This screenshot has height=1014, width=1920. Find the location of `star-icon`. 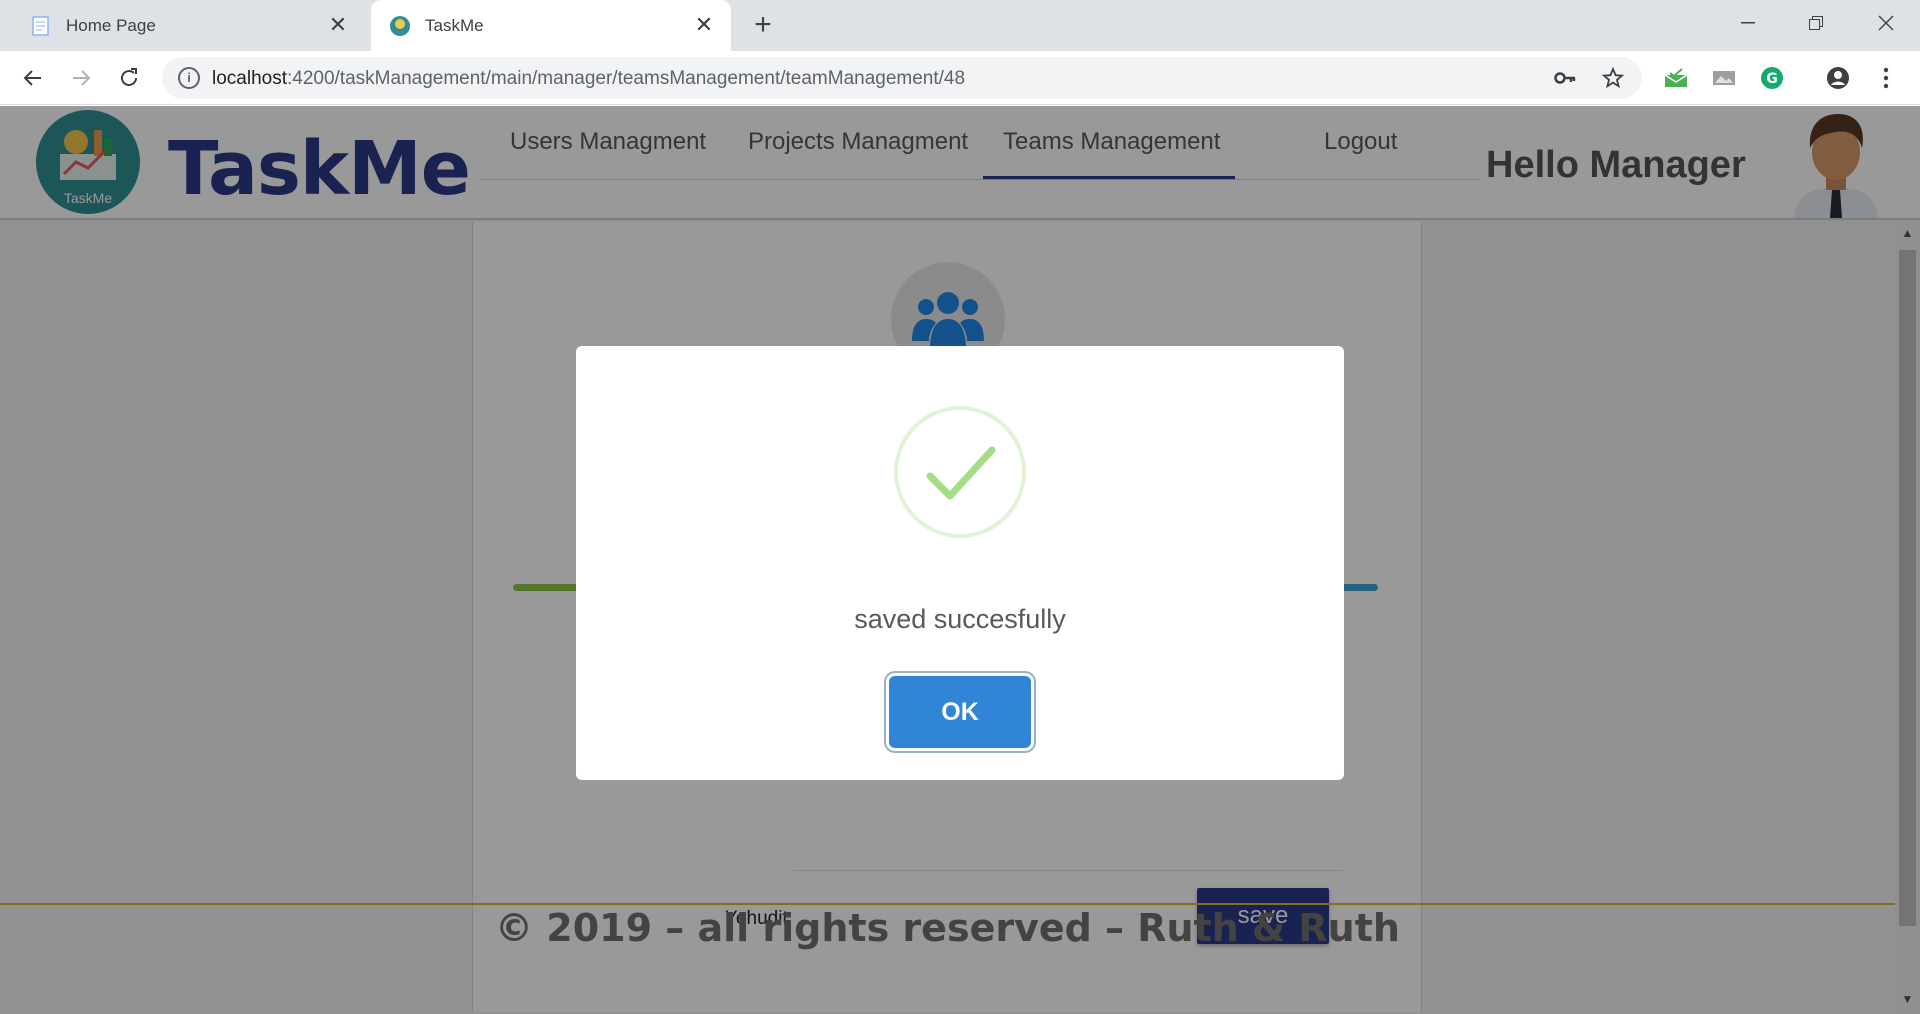

star-icon is located at coordinates (1613, 78).